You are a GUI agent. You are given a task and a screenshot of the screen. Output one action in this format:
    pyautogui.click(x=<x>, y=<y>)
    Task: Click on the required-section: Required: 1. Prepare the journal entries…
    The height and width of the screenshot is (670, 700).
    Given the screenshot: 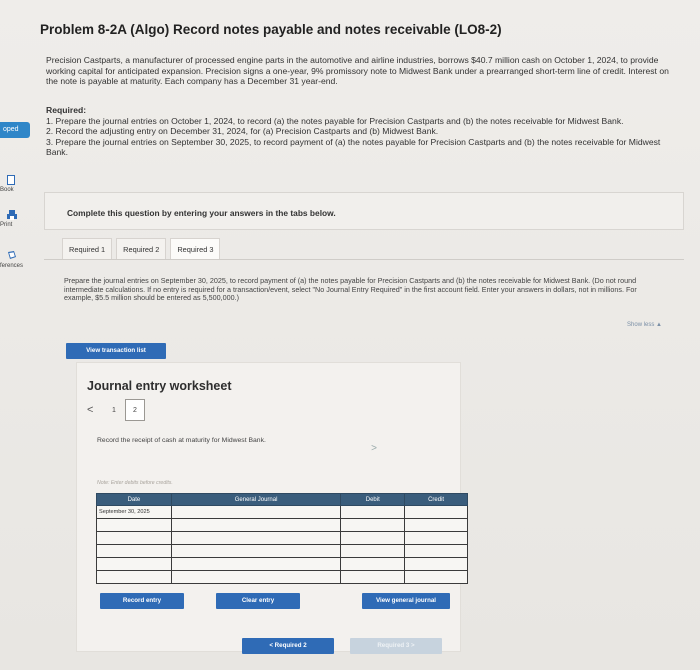 What is the action you would take?
    pyautogui.click(x=361, y=131)
    